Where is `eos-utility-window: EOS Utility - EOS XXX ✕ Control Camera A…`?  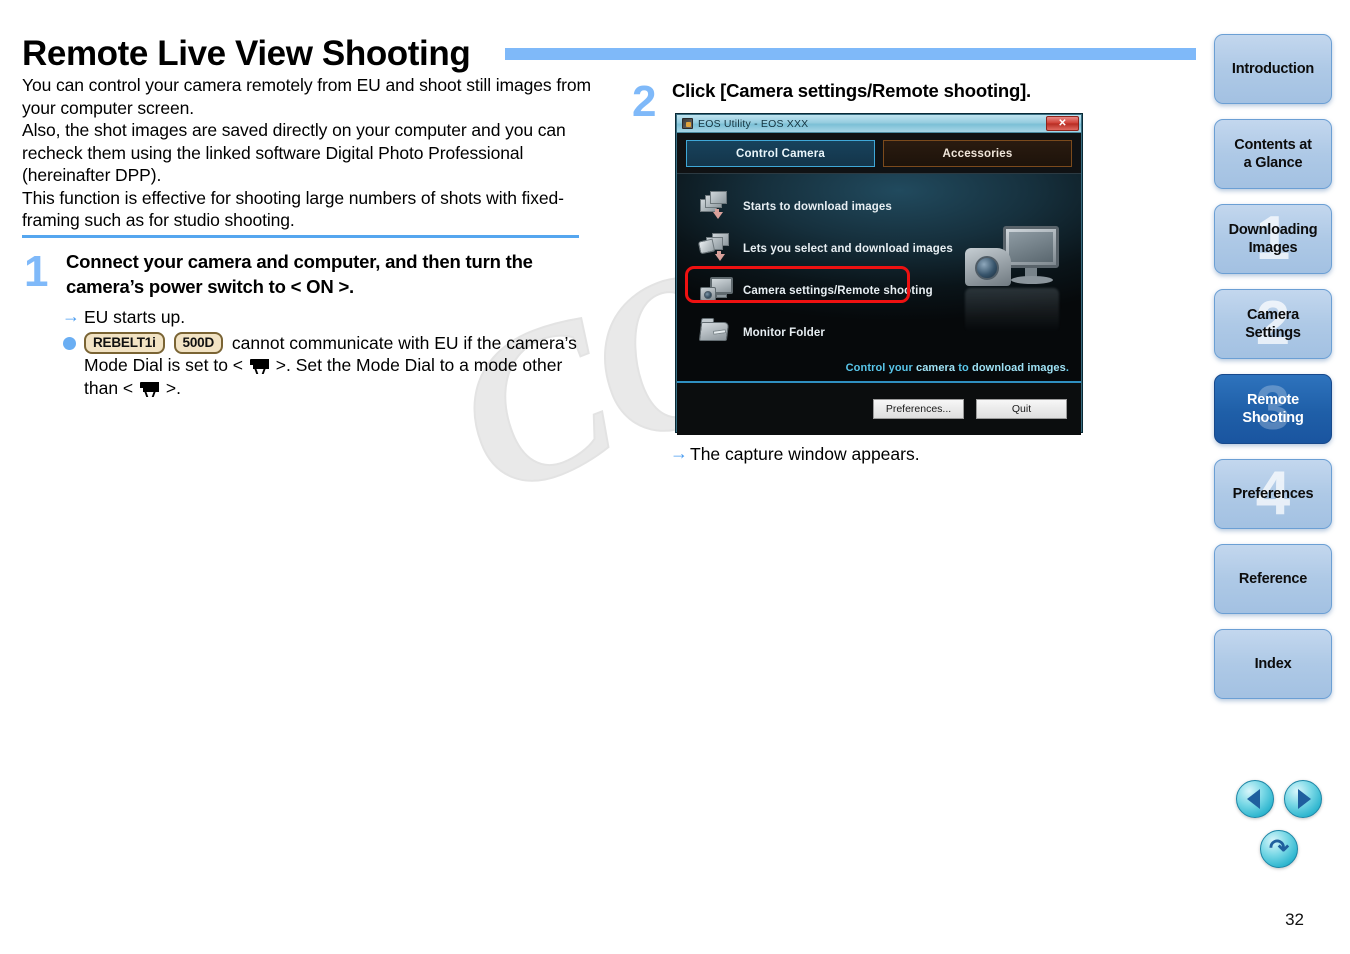 eos-utility-window: EOS Utility - EOS XXX ✕ Control Camera A… is located at coordinates (879, 274).